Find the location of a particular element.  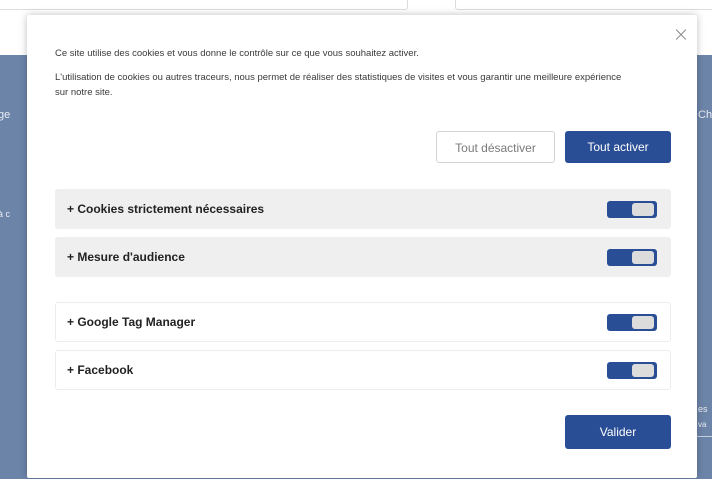

category-row-facebook: + Facebook is located at coordinates (363, 370).